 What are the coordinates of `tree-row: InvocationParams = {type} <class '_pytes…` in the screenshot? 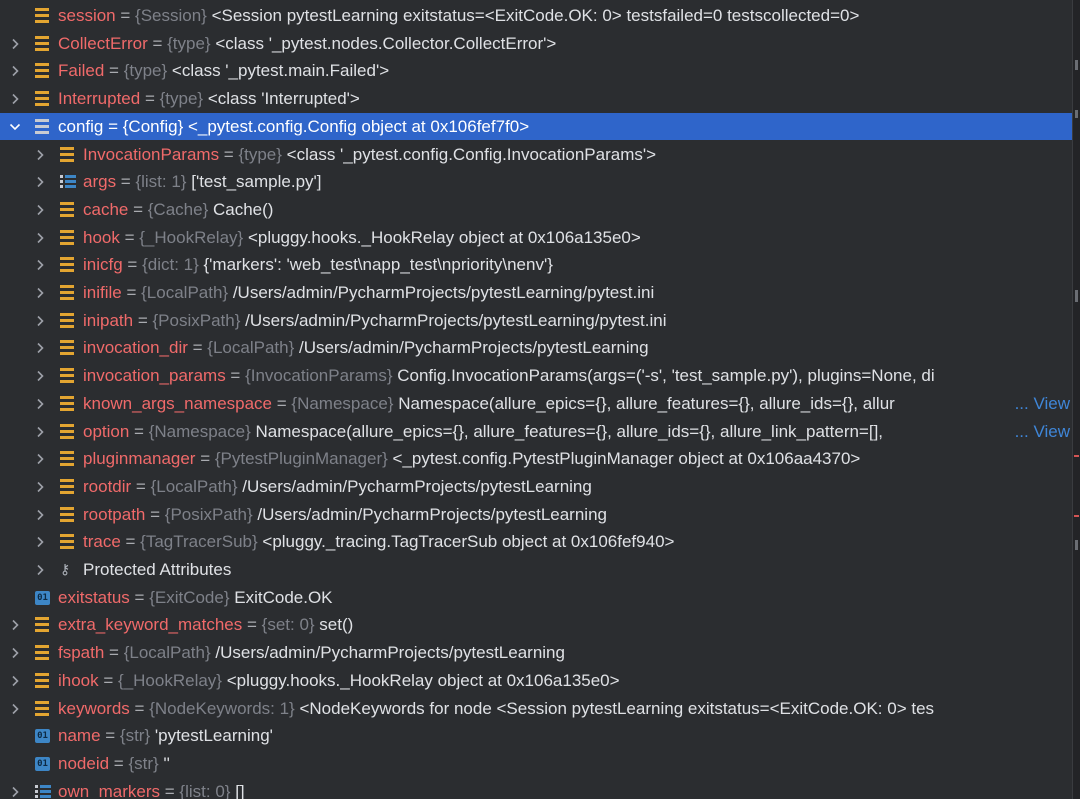 It's located at (536, 155).